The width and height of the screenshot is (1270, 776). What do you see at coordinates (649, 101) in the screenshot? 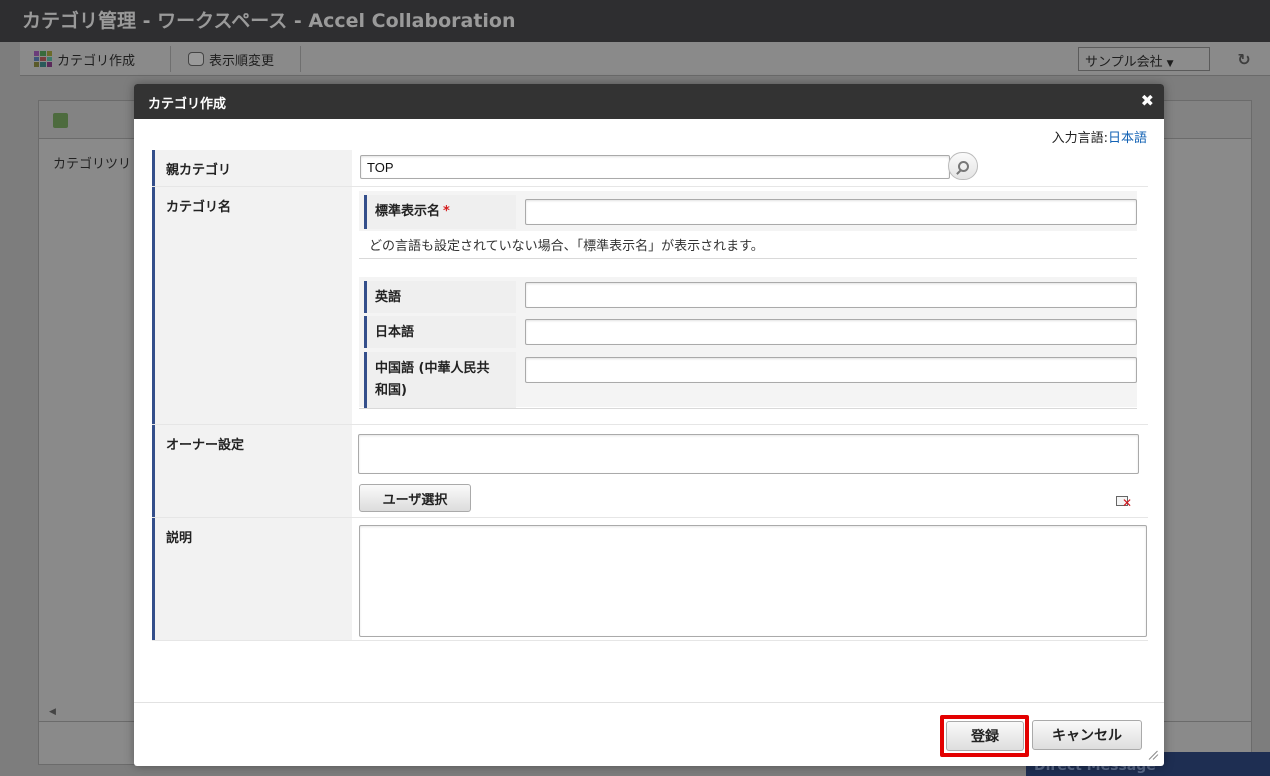
I see `dialog-header: カテゴリ作成 ✖` at bounding box center [649, 101].